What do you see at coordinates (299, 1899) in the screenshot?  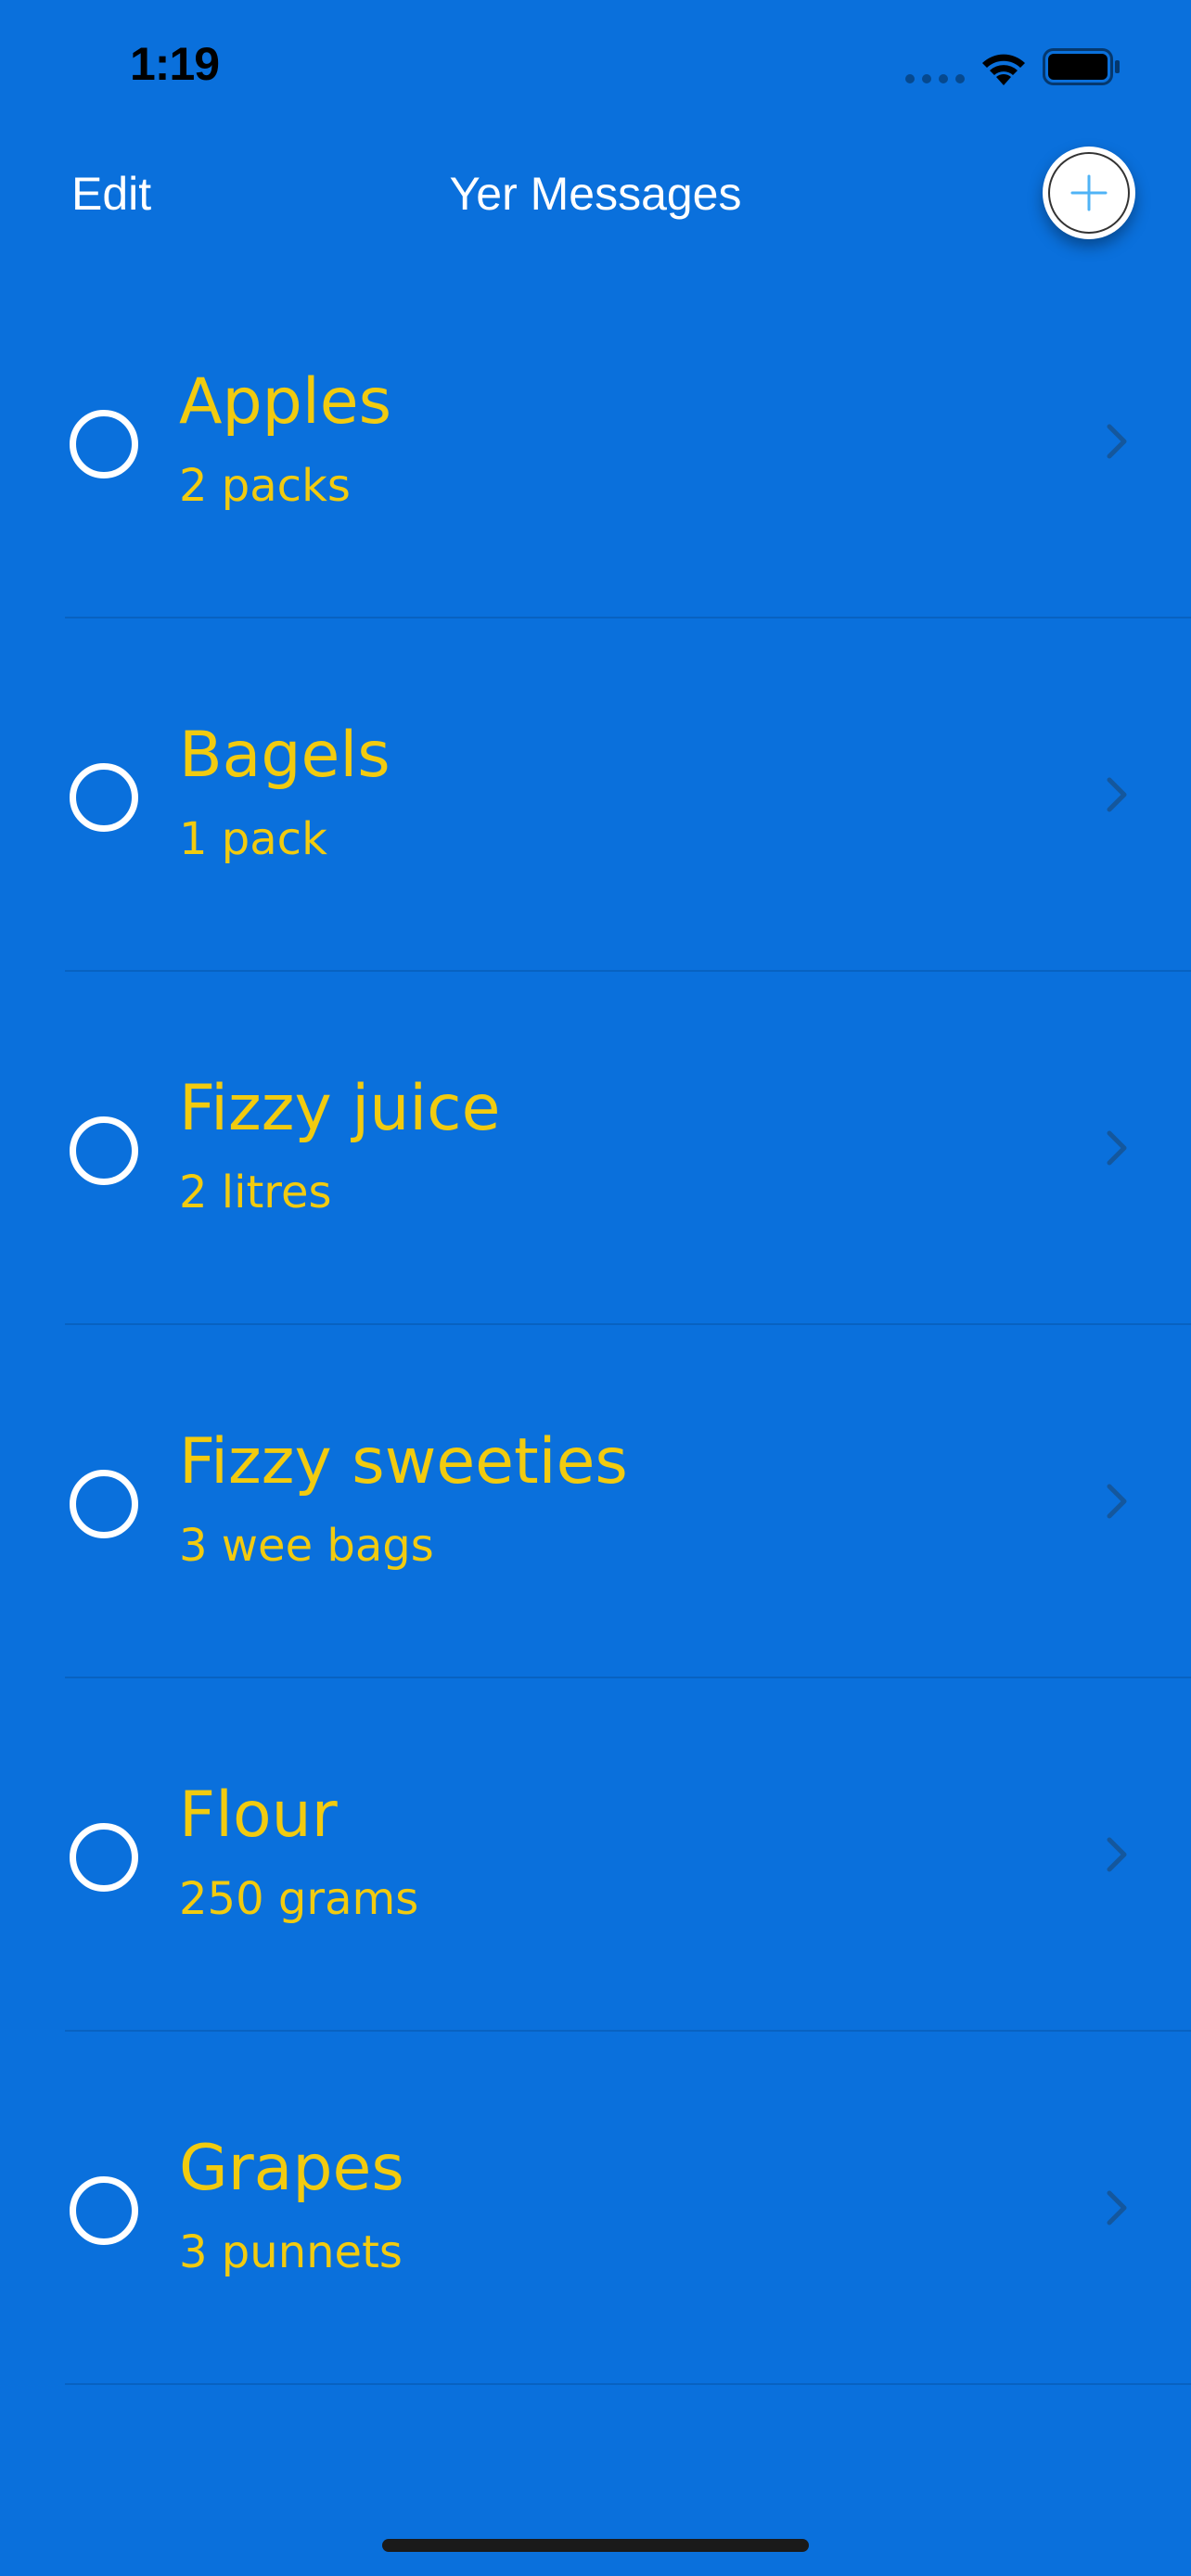 I see `item-quantity: 250 grams` at bounding box center [299, 1899].